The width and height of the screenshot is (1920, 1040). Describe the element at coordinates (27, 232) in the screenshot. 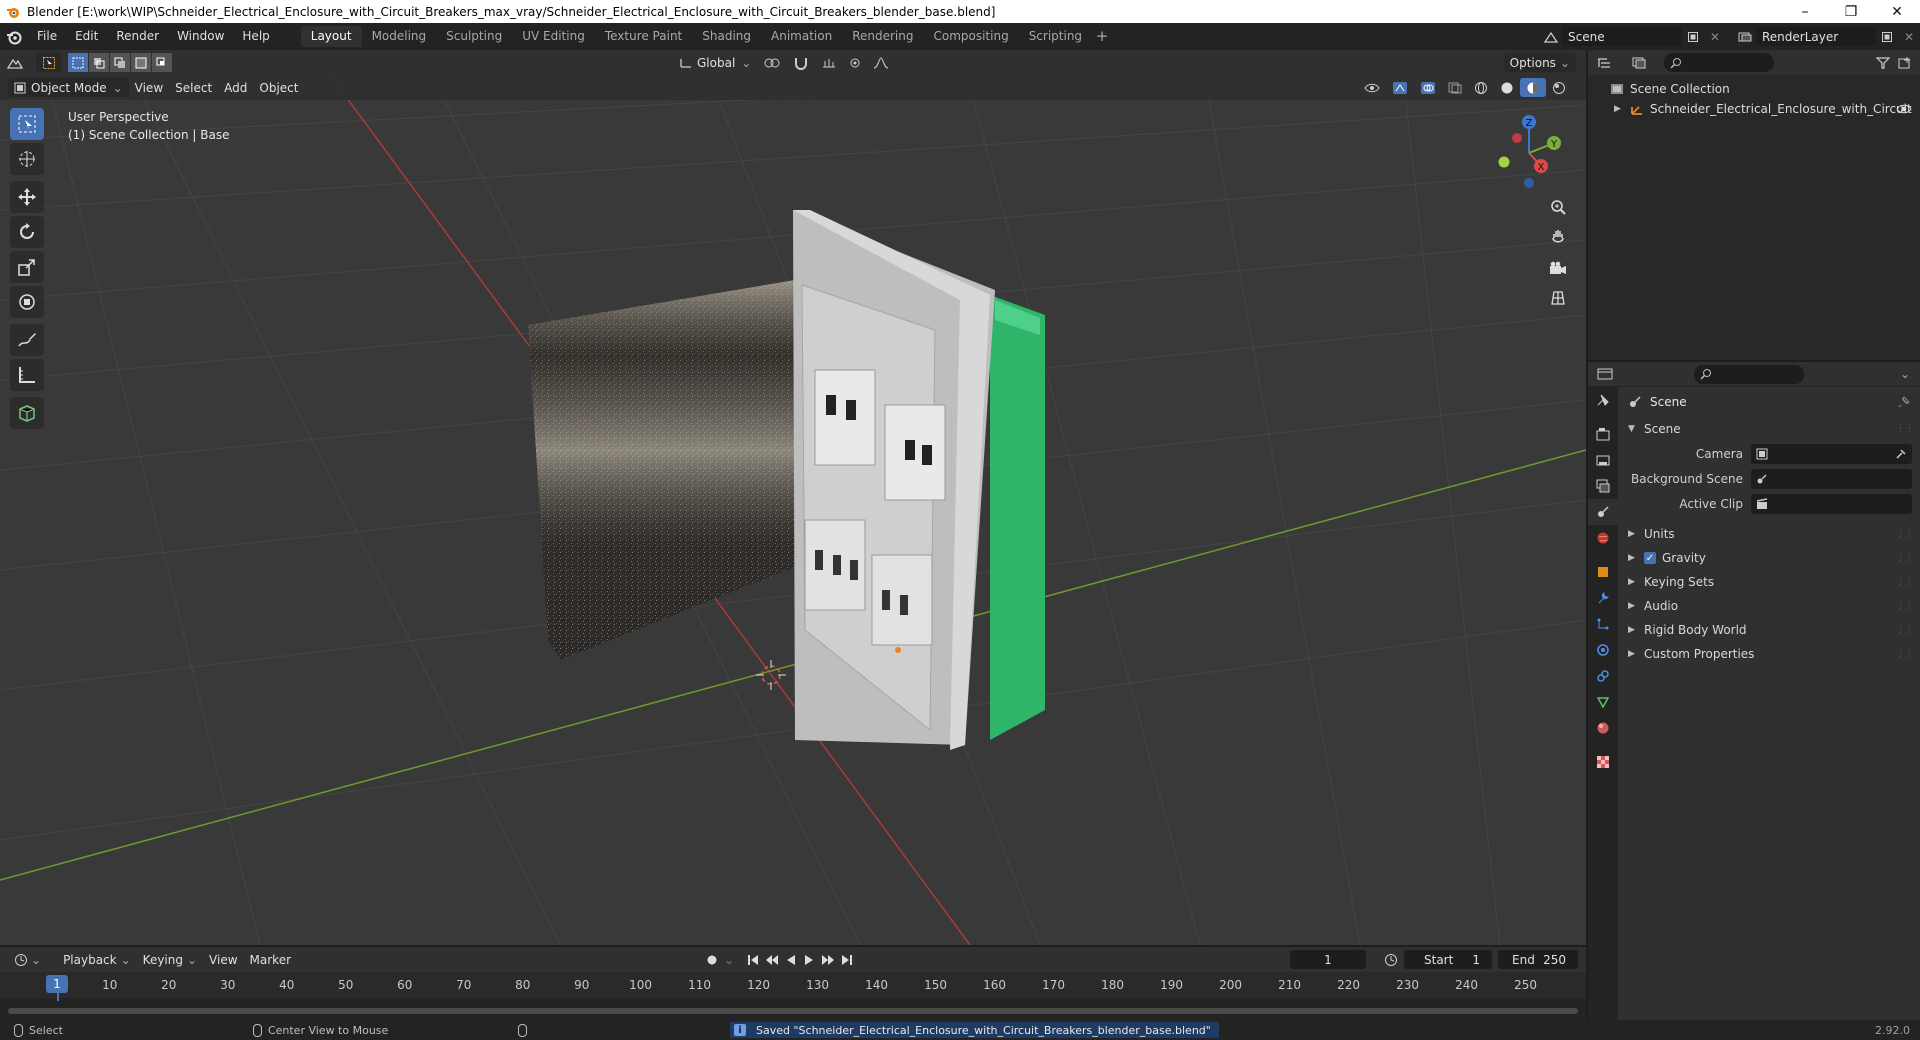

I see `rotate-tool` at that location.